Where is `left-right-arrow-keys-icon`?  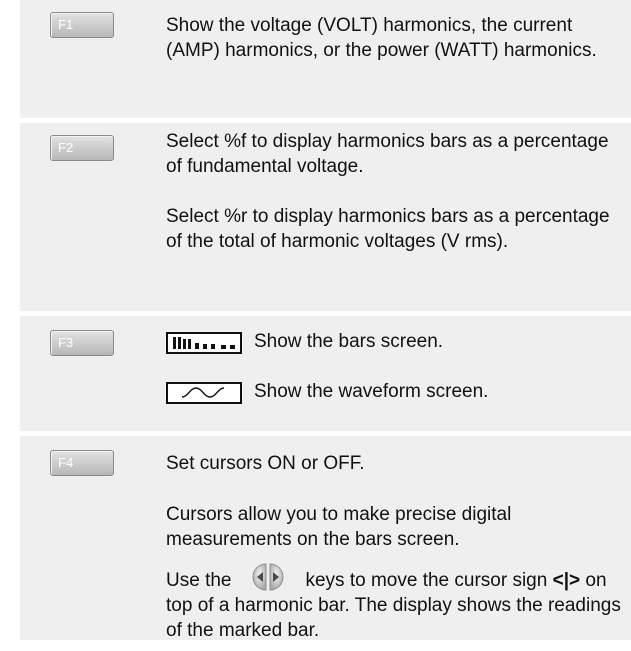 left-right-arrow-keys-icon is located at coordinates (268, 577).